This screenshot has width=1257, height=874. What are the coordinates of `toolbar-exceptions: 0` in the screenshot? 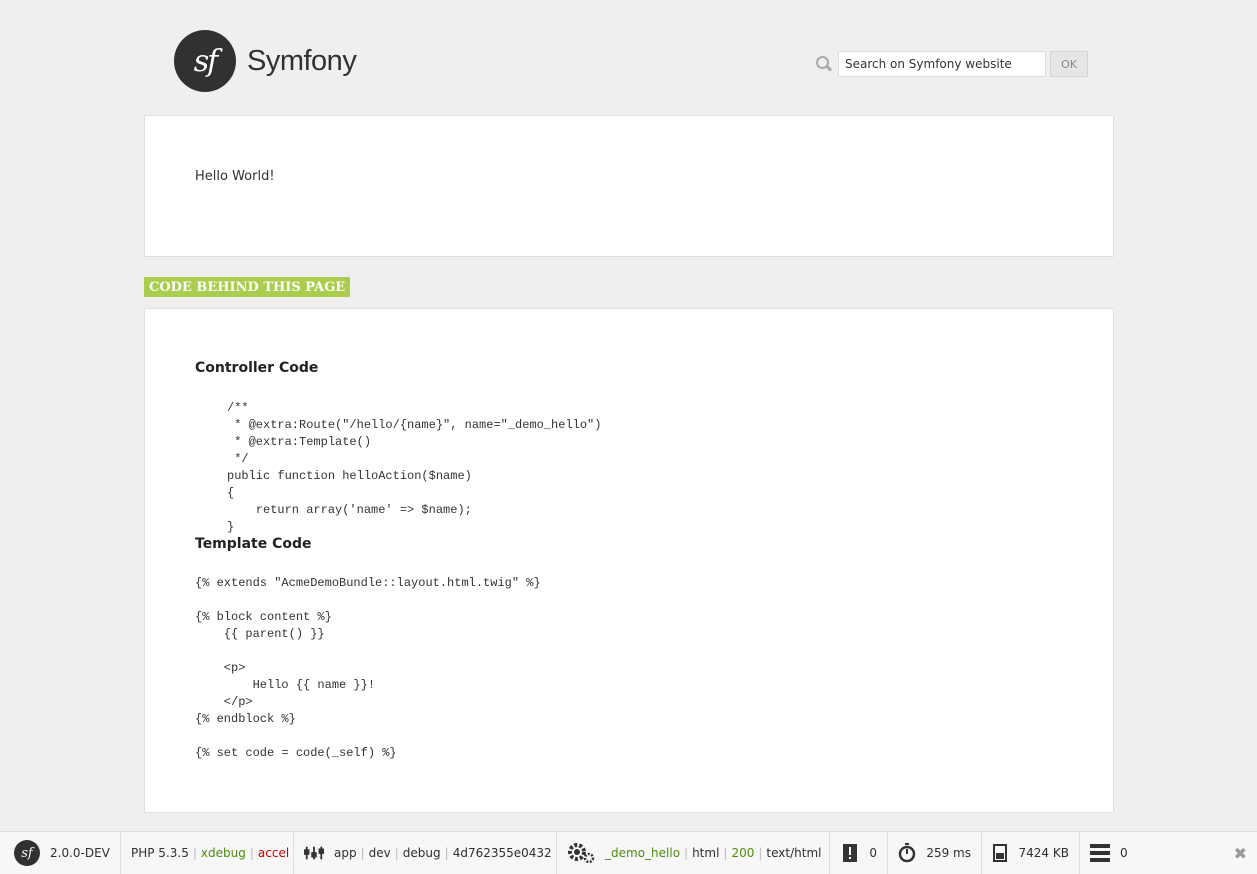 It's located at (859, 853).